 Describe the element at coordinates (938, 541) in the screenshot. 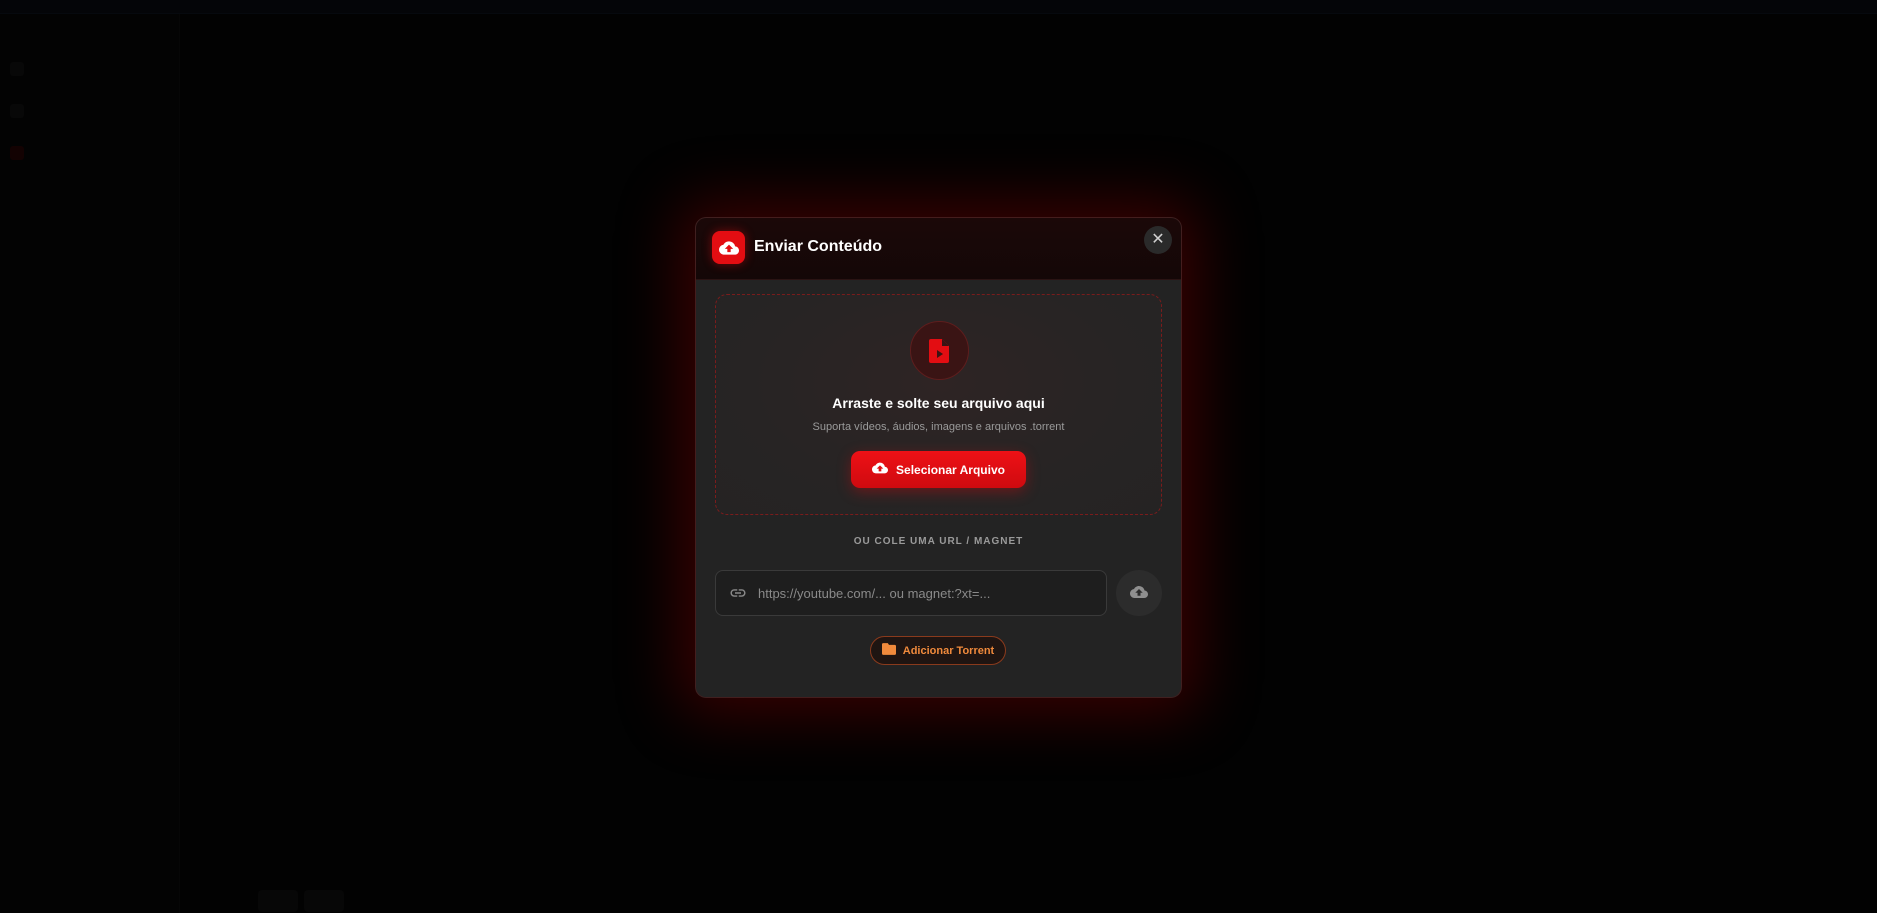

I see `or-divider: OU COLE UMA URL / MAGNET` at that location.